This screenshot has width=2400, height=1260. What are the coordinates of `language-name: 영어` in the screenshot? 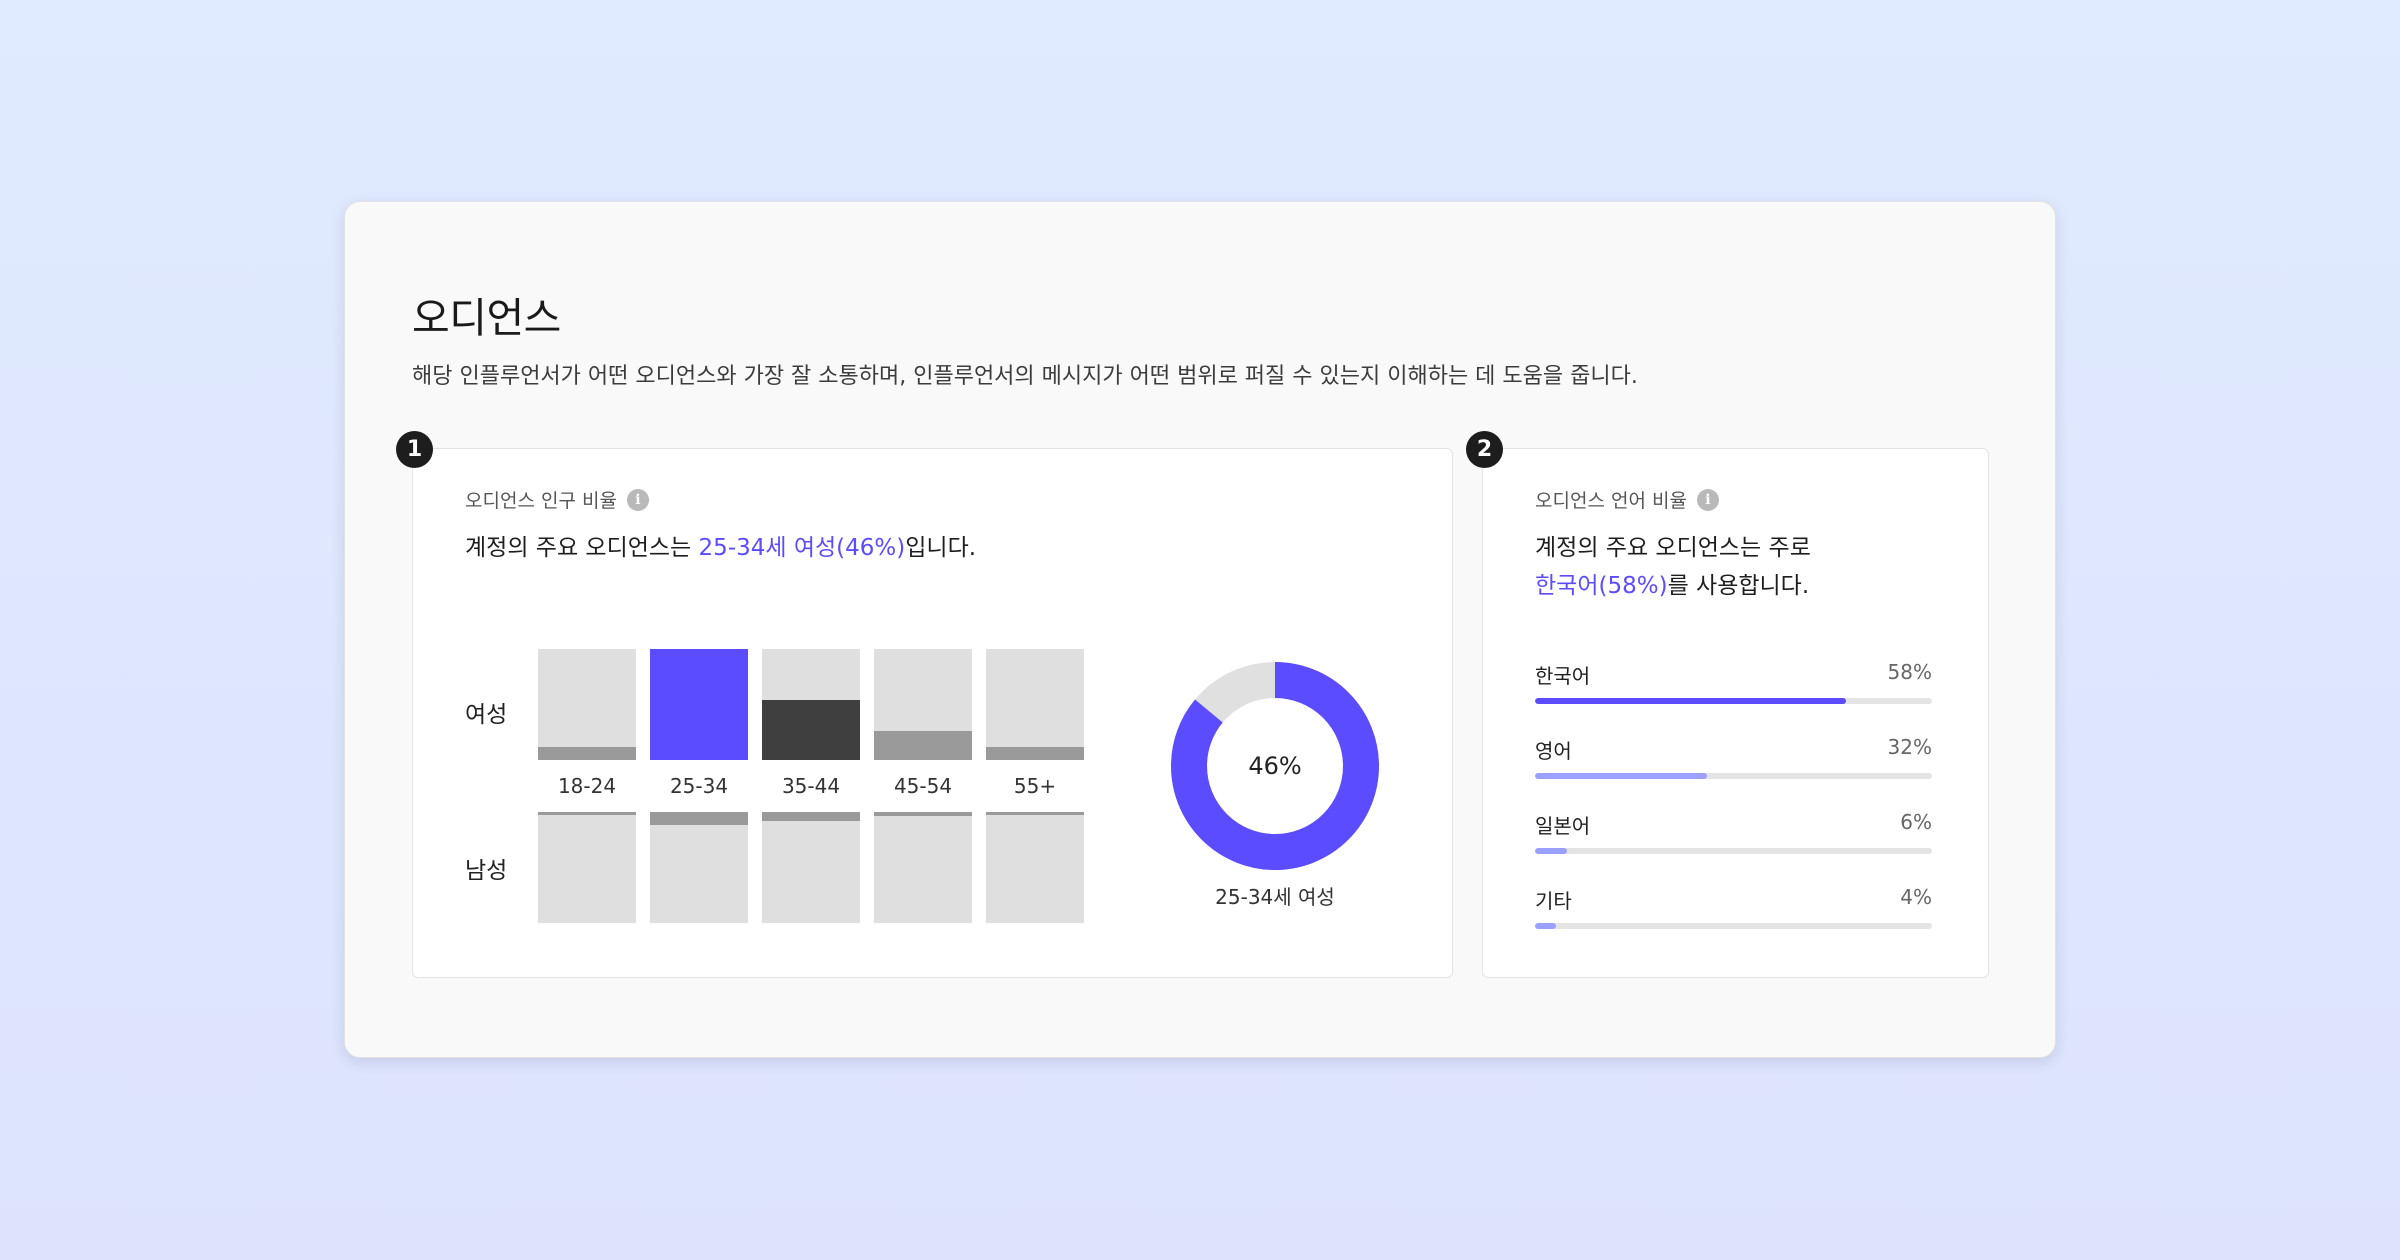 It's located at (1553, 751).